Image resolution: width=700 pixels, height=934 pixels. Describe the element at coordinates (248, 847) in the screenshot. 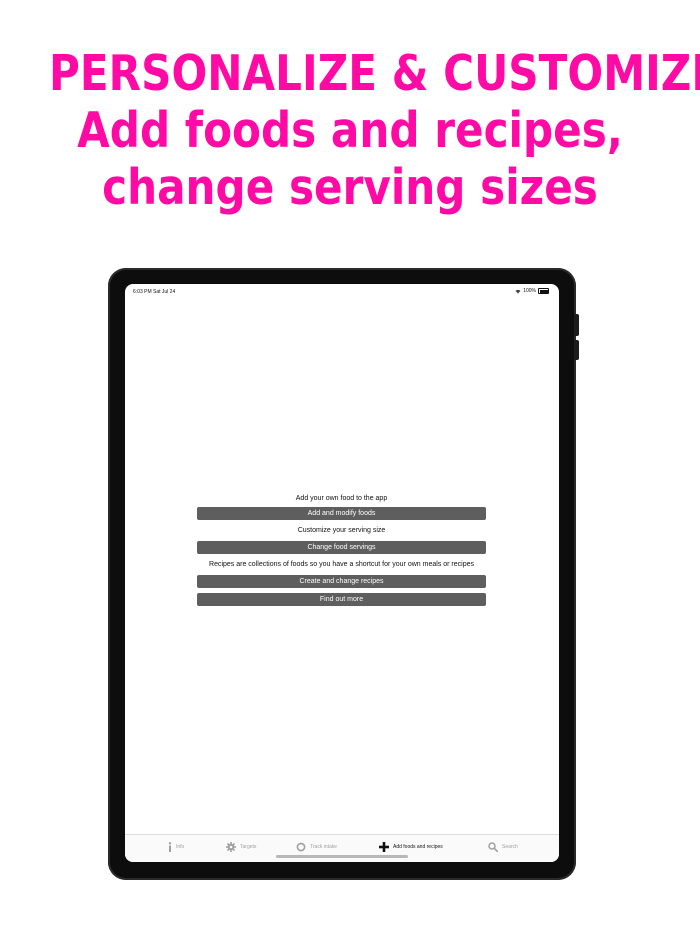

I see `tab-targets-label: Targets` at that location.